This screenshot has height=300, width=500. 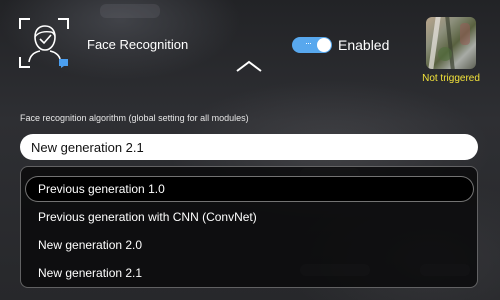 What do you see at coordinates (44, 43) in the screenshot?
I see `face-recognition-icon` at bounding box center [44, 43].